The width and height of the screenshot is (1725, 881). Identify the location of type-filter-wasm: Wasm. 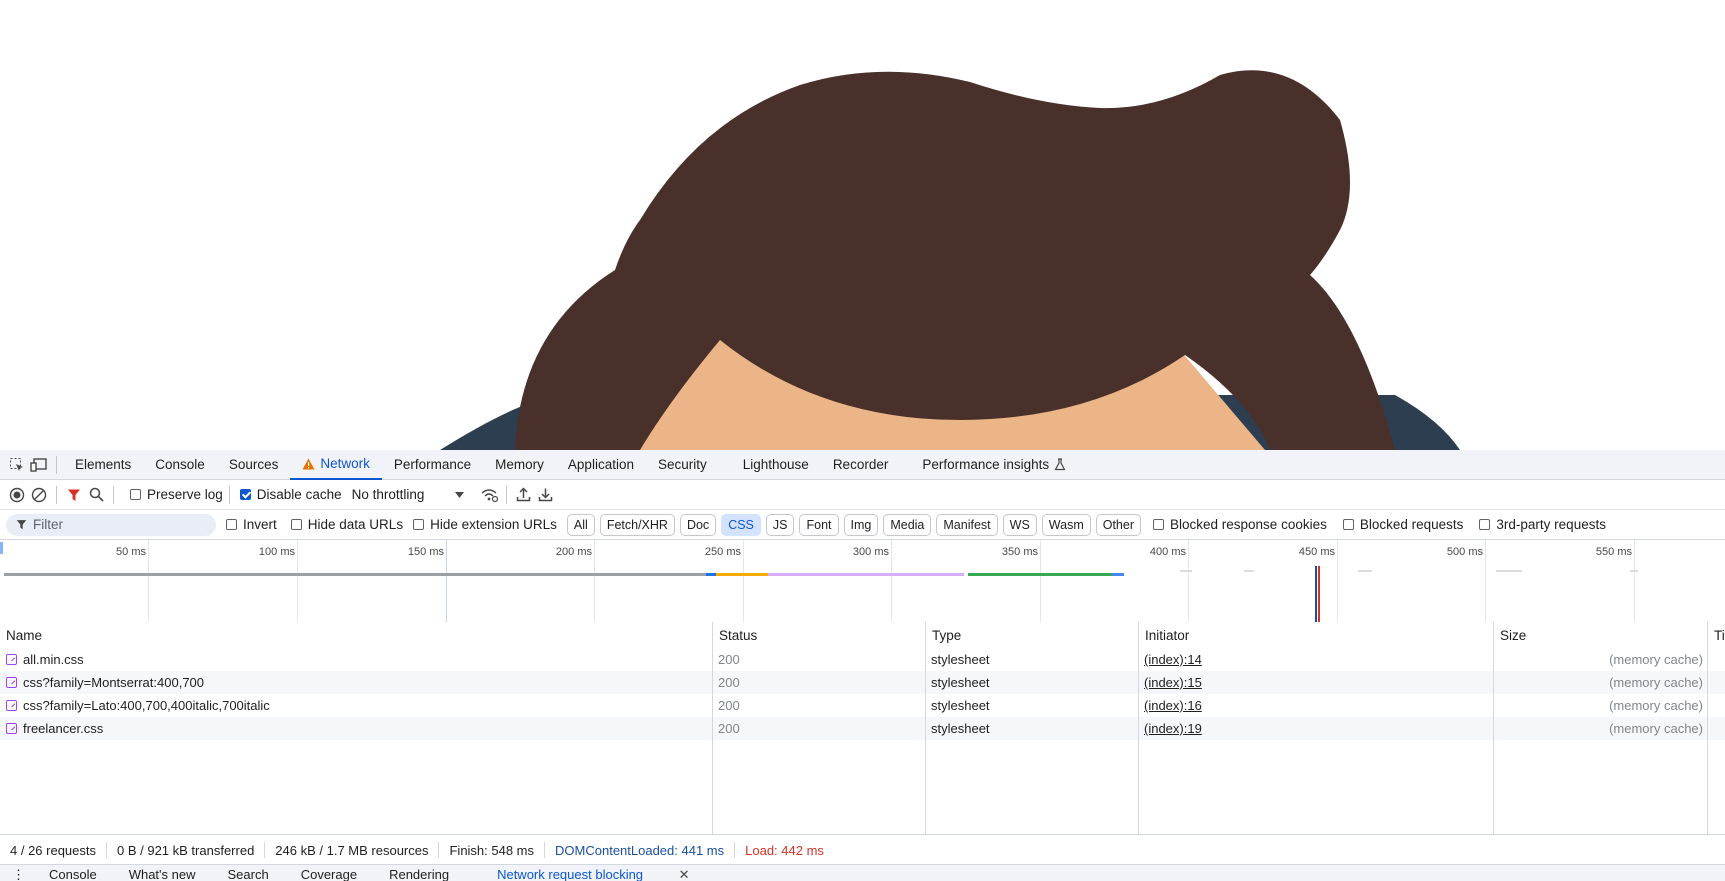
(1066, 524).